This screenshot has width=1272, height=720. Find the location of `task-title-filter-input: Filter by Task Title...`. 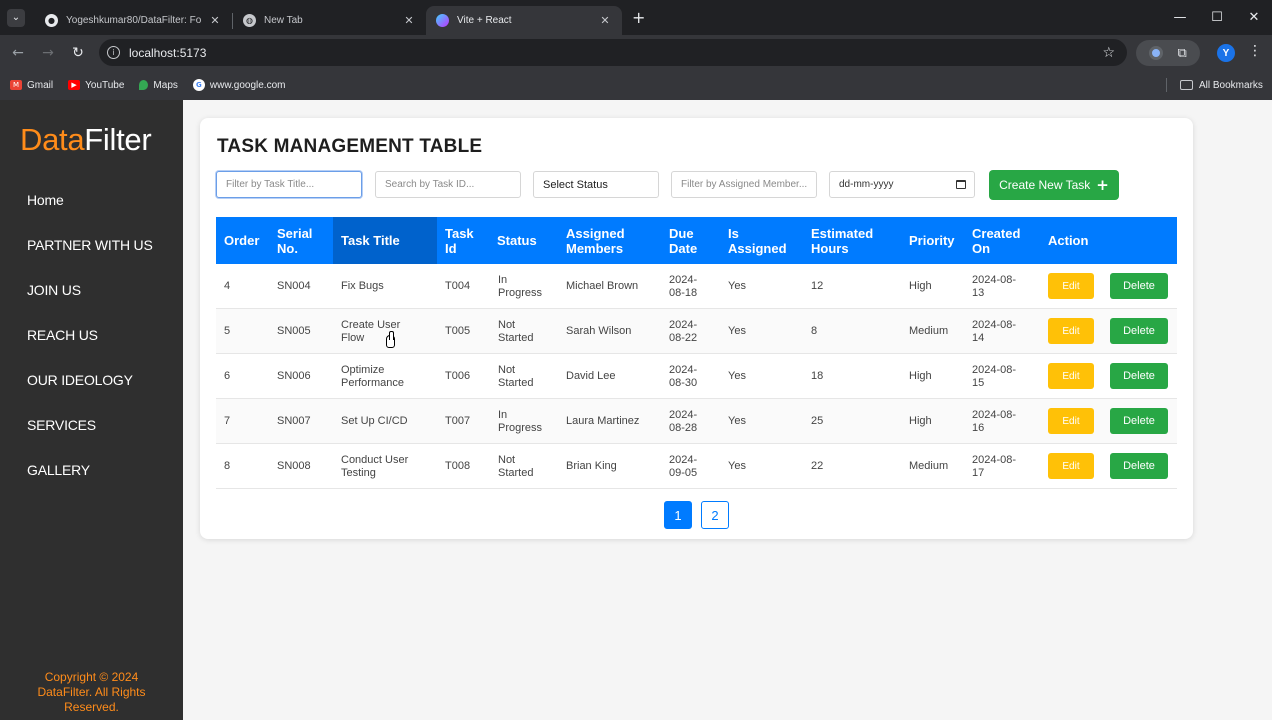

task-title-filter-input: Filter by Task Title... is located at coordinates (289, 184).